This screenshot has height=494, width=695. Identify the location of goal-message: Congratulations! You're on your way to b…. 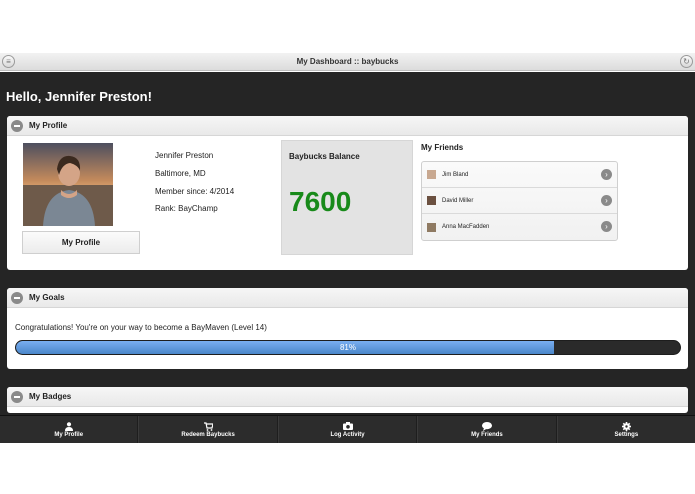
(141, 327).